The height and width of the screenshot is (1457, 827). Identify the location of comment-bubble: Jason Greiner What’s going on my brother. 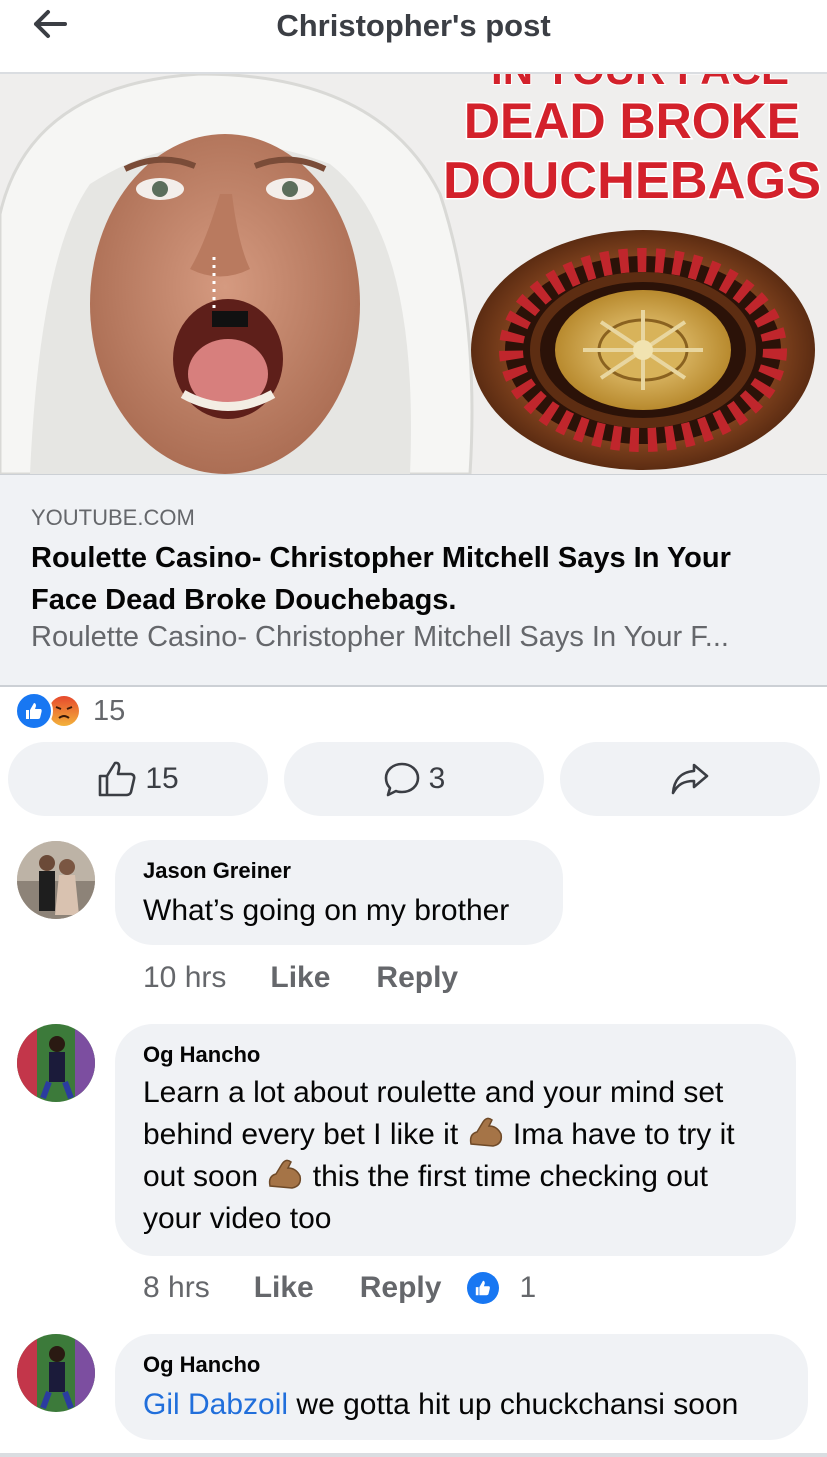
(339, 892).